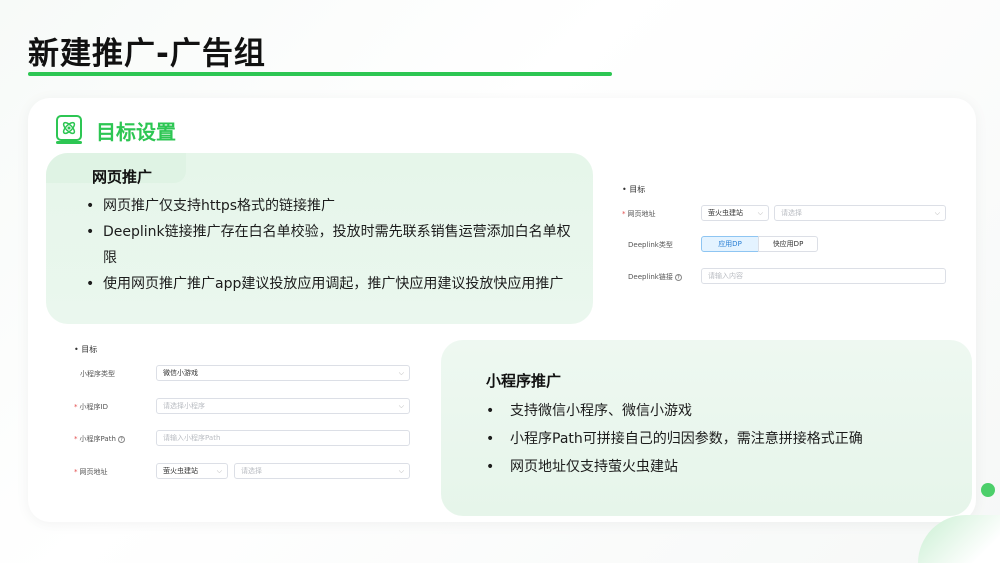 Image resolution: width=1000 pixels, height=563 pixels. What do you see at coordinates (650, 245) in the screenshot?
I see `deeplink-type-label: Deeplink类型` at bounding box center [650, 245].